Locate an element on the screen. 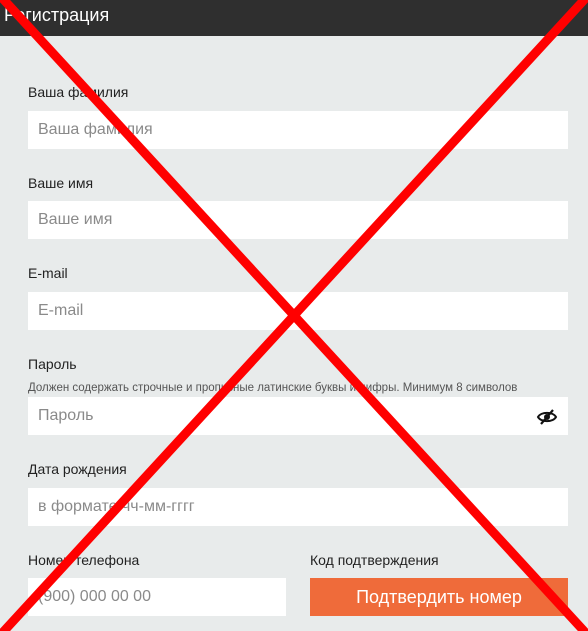  birth-date-input is located at coordinates (298, 507).